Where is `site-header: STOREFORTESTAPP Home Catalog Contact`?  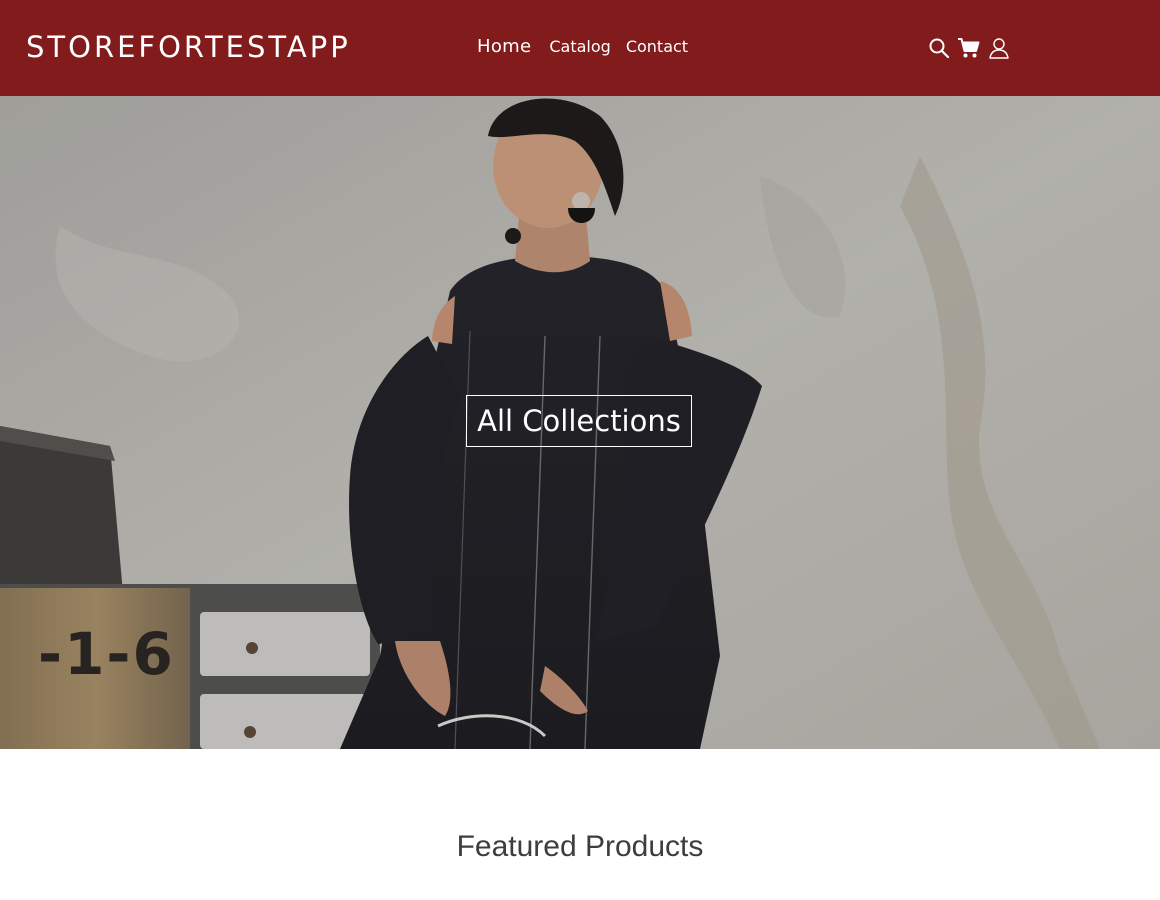 site-header: STOREFORTESTAPP Home Catalog Contact is located at coordinates (580, 48).